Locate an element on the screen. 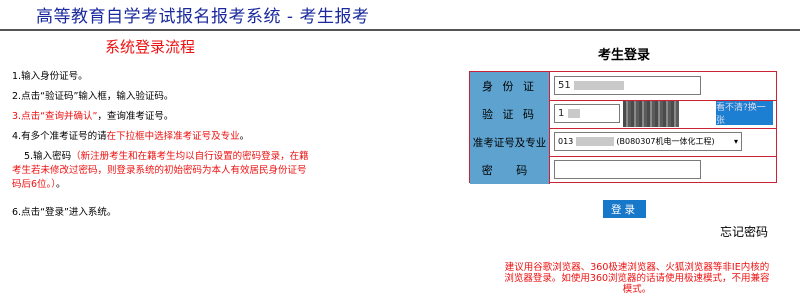 Image resolution: width=800 pixels, height=307 pixels. refresh-captcha-button: 看不清?换一张 is located at coordinates (744, 113).